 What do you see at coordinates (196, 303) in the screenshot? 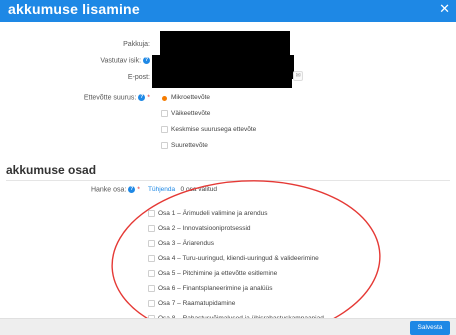
I see `part-option: Osa 7 – Raamatupidamine` at bounding box center [196, 303].